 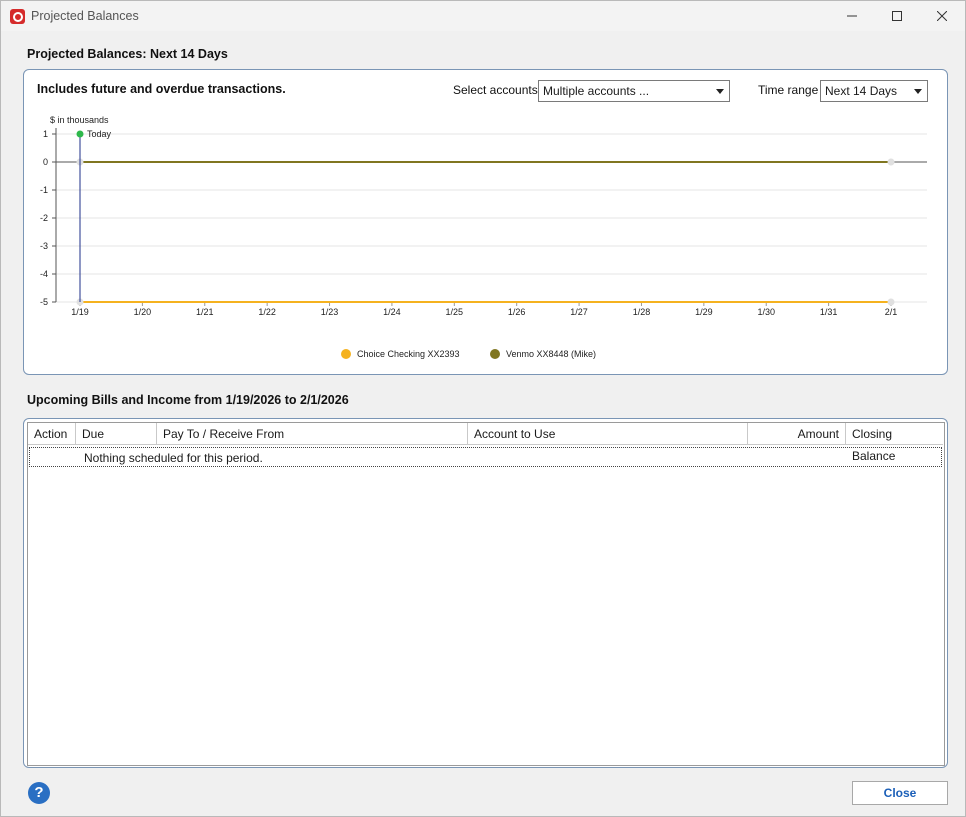 What do you see at coordinates (99, 134) in the screenshot?
I see `today-label: Today` at bounding box center [99, 134].